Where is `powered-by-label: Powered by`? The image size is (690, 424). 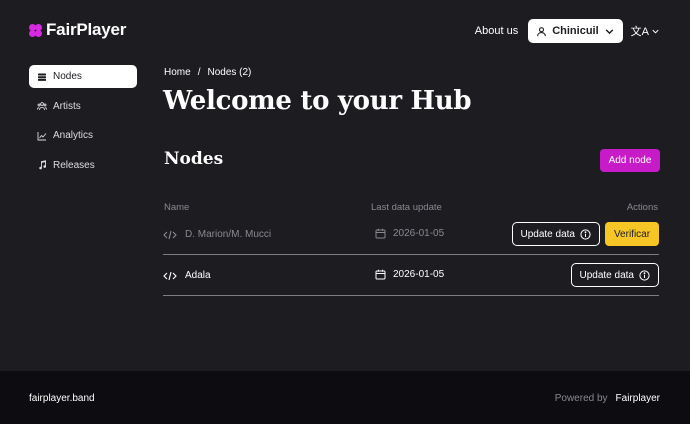 powered-by-label: Powered by is located at coordinates (581, 398).